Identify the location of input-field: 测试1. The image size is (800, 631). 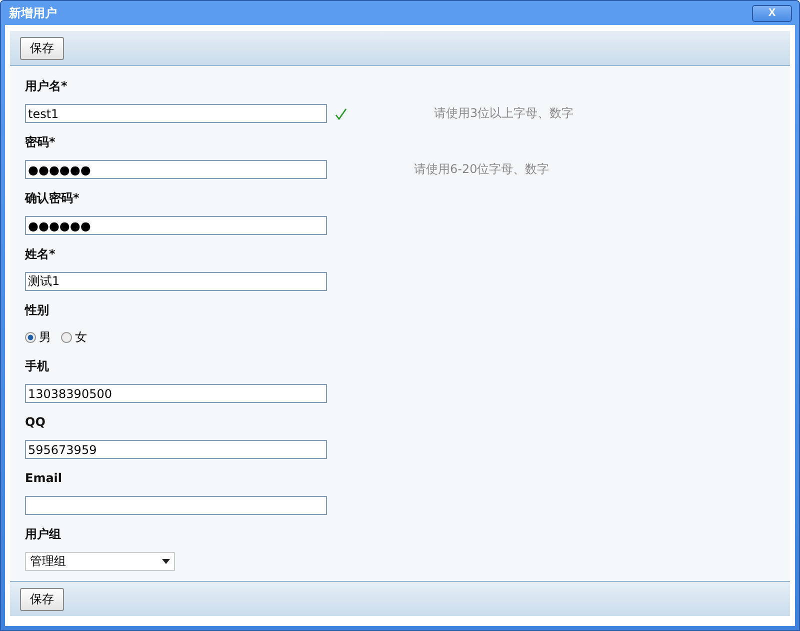
(176, 281).